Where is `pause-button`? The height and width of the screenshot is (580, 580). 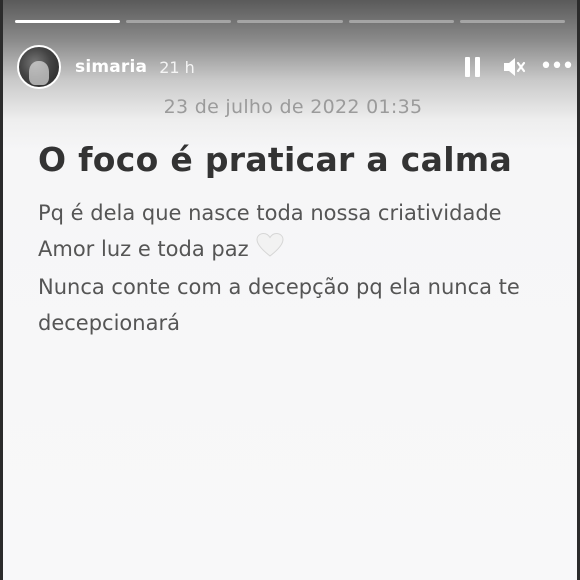 pause-button is located at coordinates (472, 67).